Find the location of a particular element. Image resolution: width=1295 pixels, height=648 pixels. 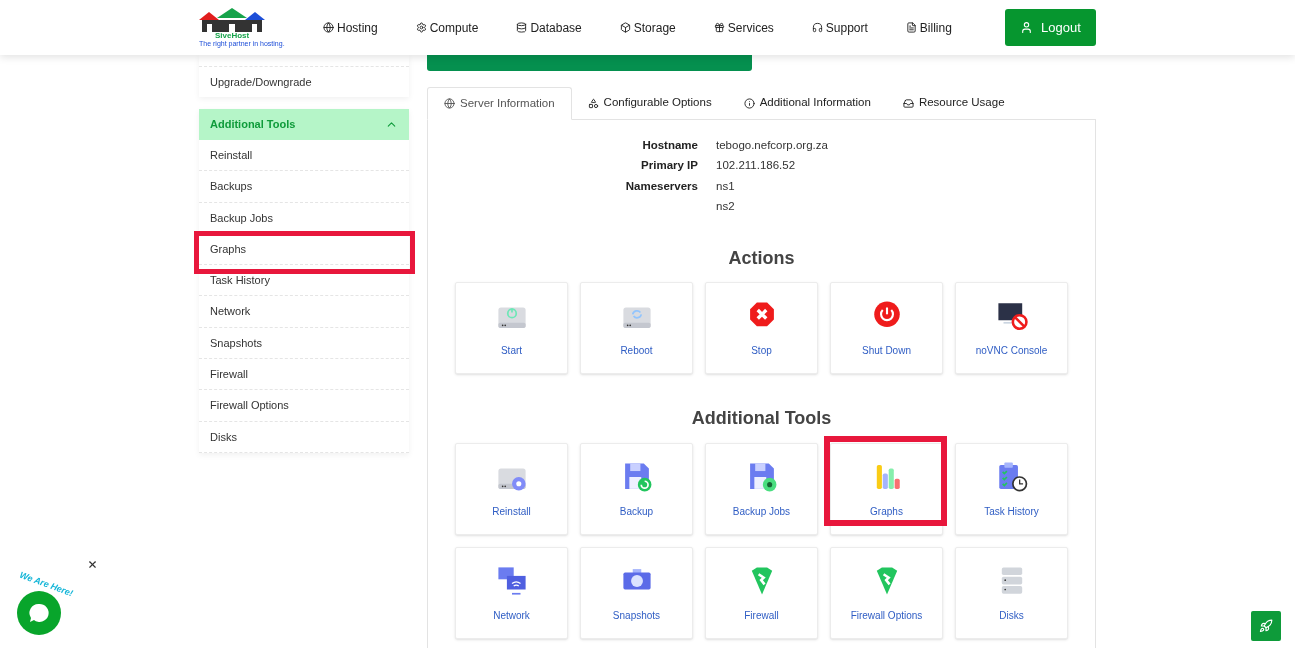

gift-icon is located at coordinates (719, 27).